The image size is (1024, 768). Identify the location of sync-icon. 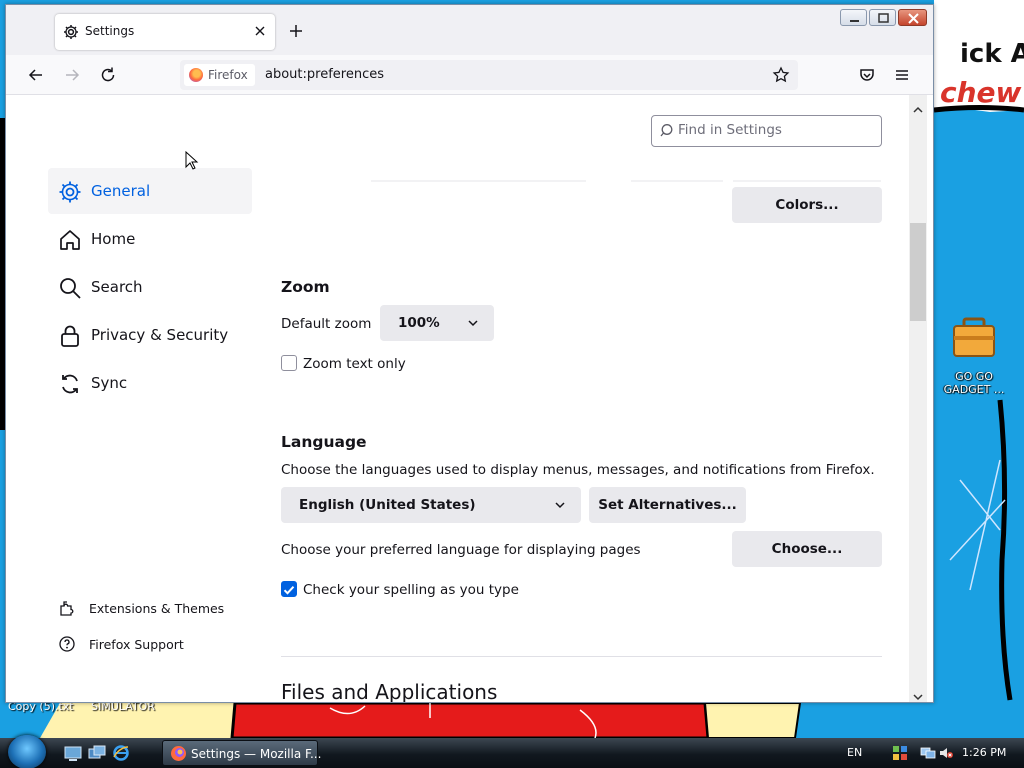
(70, 384).